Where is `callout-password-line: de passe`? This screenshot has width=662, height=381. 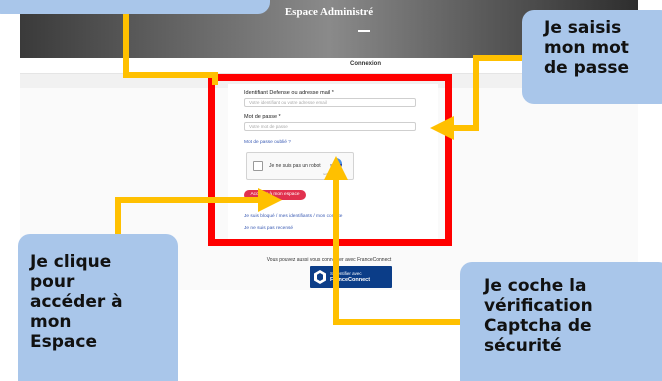 callout-password-line: de passe is located at coordinates (587, 68).